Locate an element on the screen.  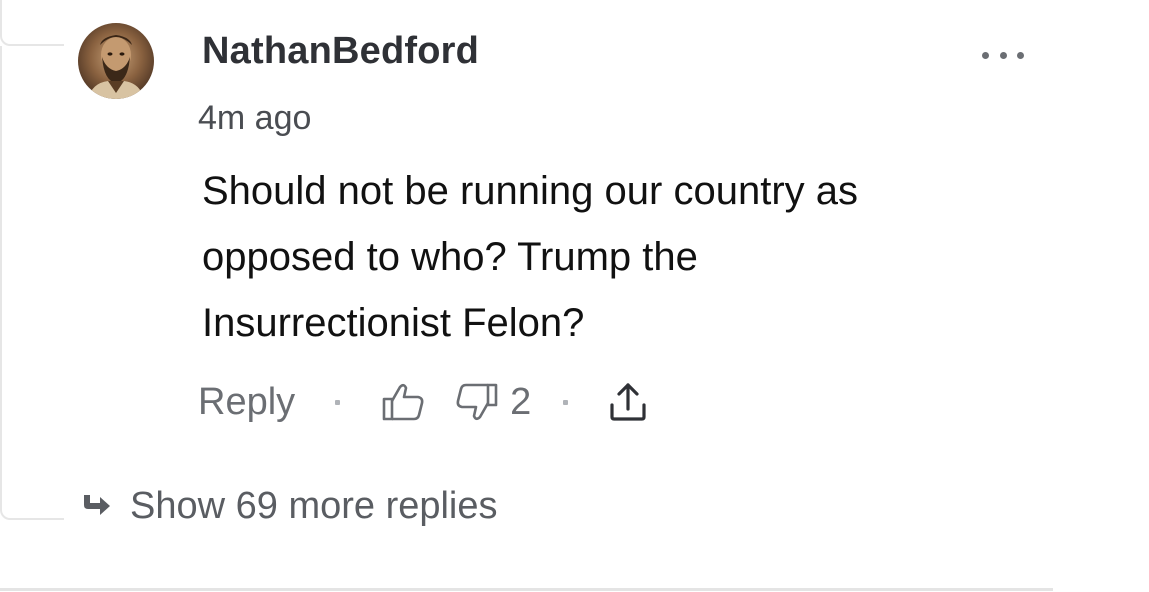
section-divider is located at coordinates (526, 589).